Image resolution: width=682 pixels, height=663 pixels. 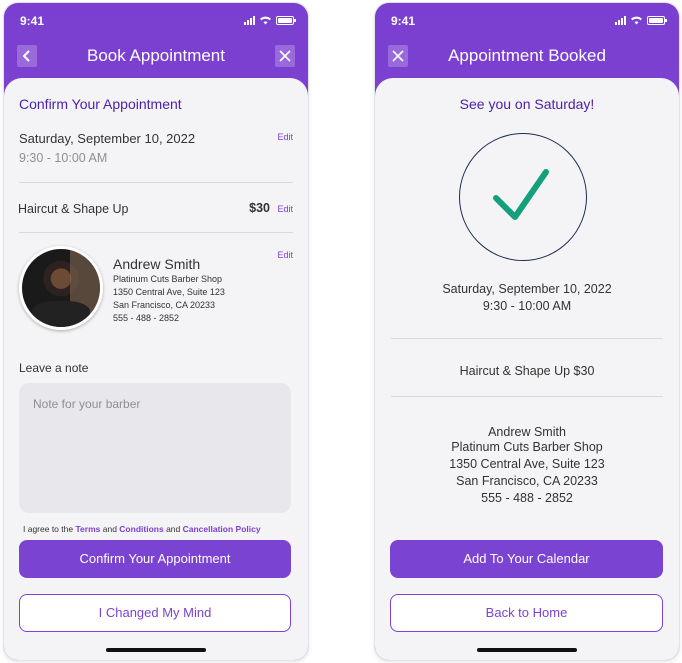 I want to click on confirm-heading: Confirm Your Appointment, so click(x=100, y=104).